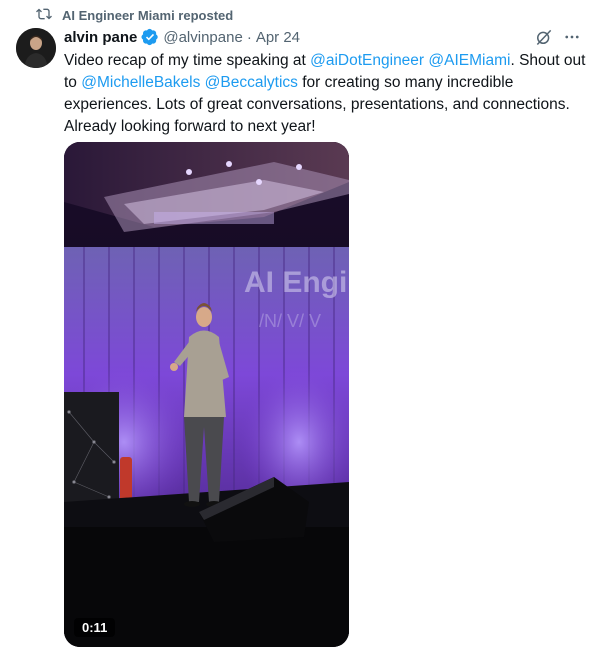  Describe the element at coordinates (148, 15) in the screenshot. I see `repost-label: AI Engineer Miami reposted` at that location.